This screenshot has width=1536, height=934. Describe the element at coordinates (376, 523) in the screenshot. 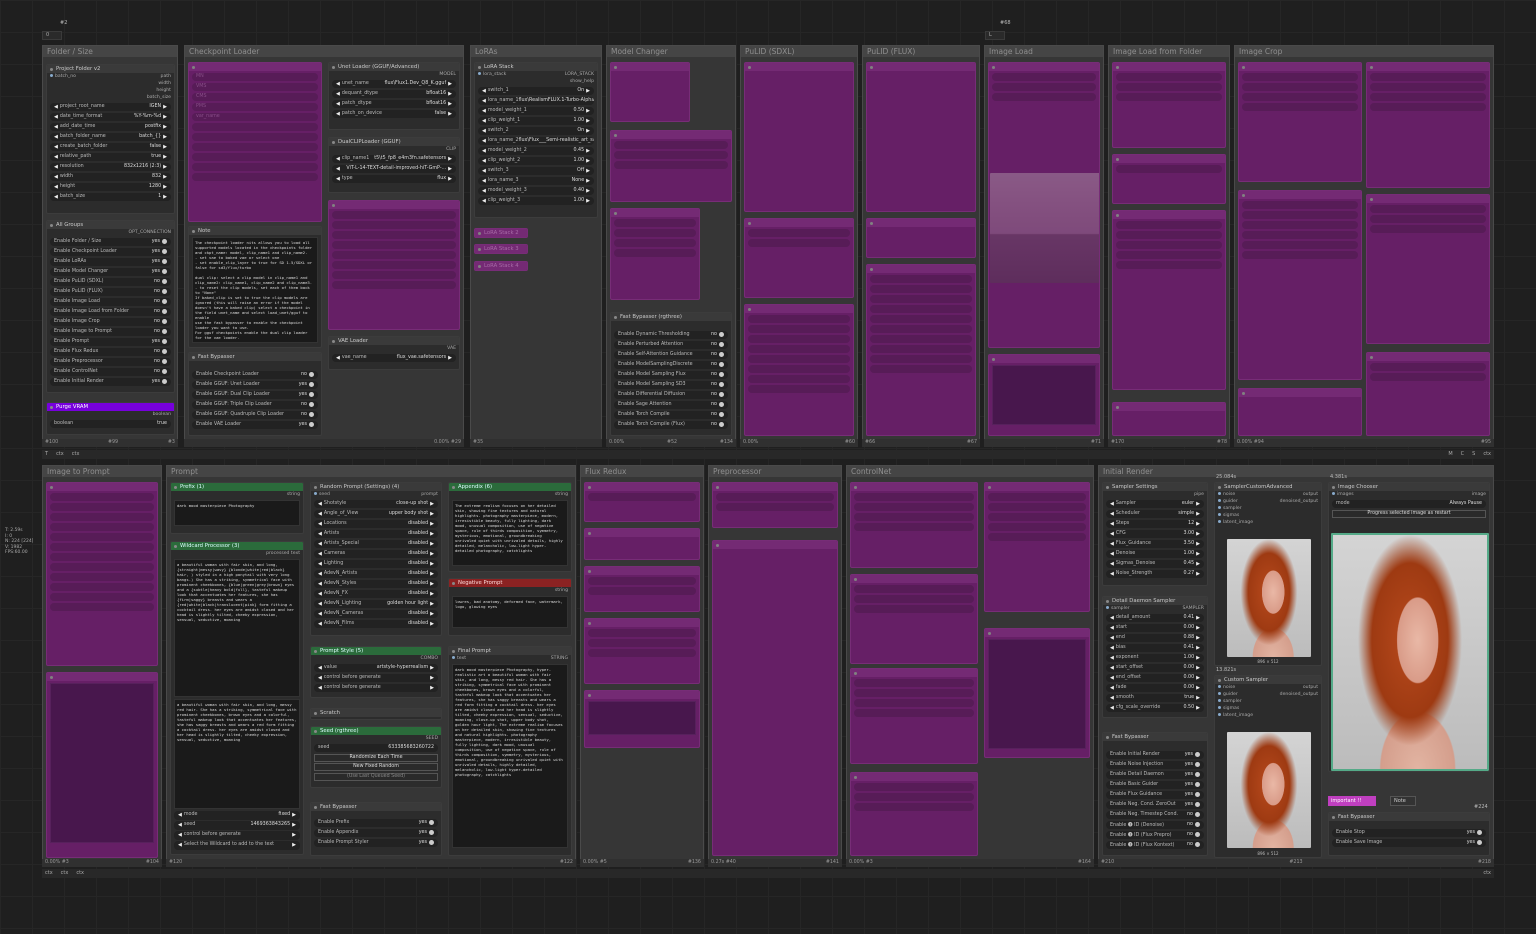

I see `widget-row: ◀ Locations disabled ▶` at that location.